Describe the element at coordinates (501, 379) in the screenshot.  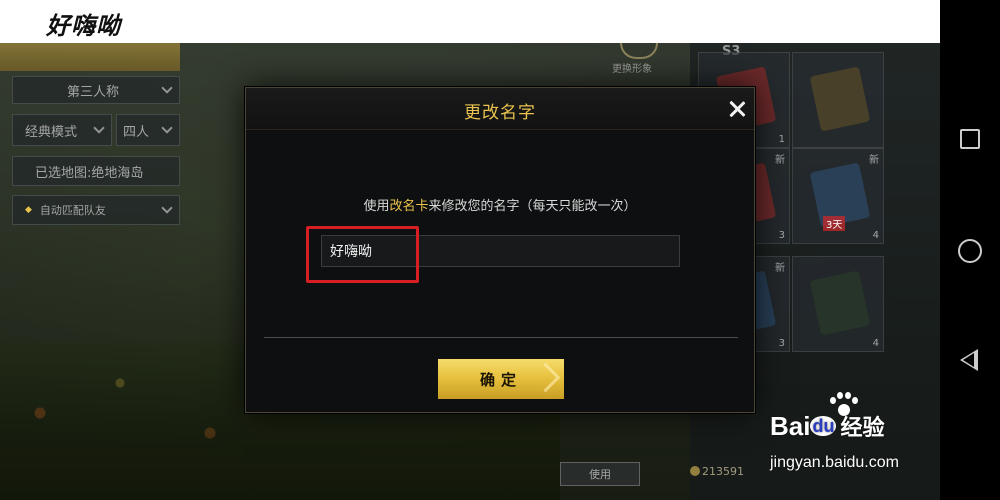
I see `confirm-button: 确定` at that location.